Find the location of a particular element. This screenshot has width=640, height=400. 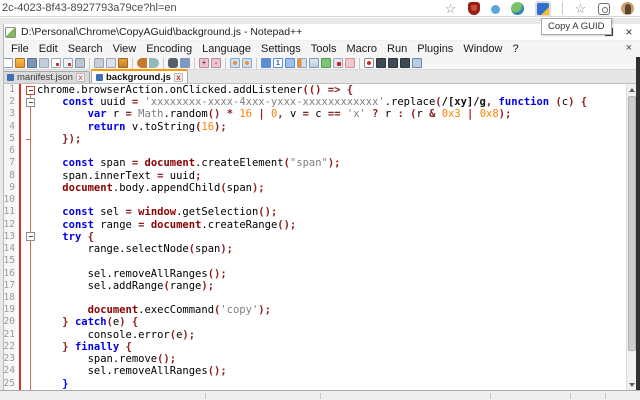

print-icon is located at coordinates (80, 63).